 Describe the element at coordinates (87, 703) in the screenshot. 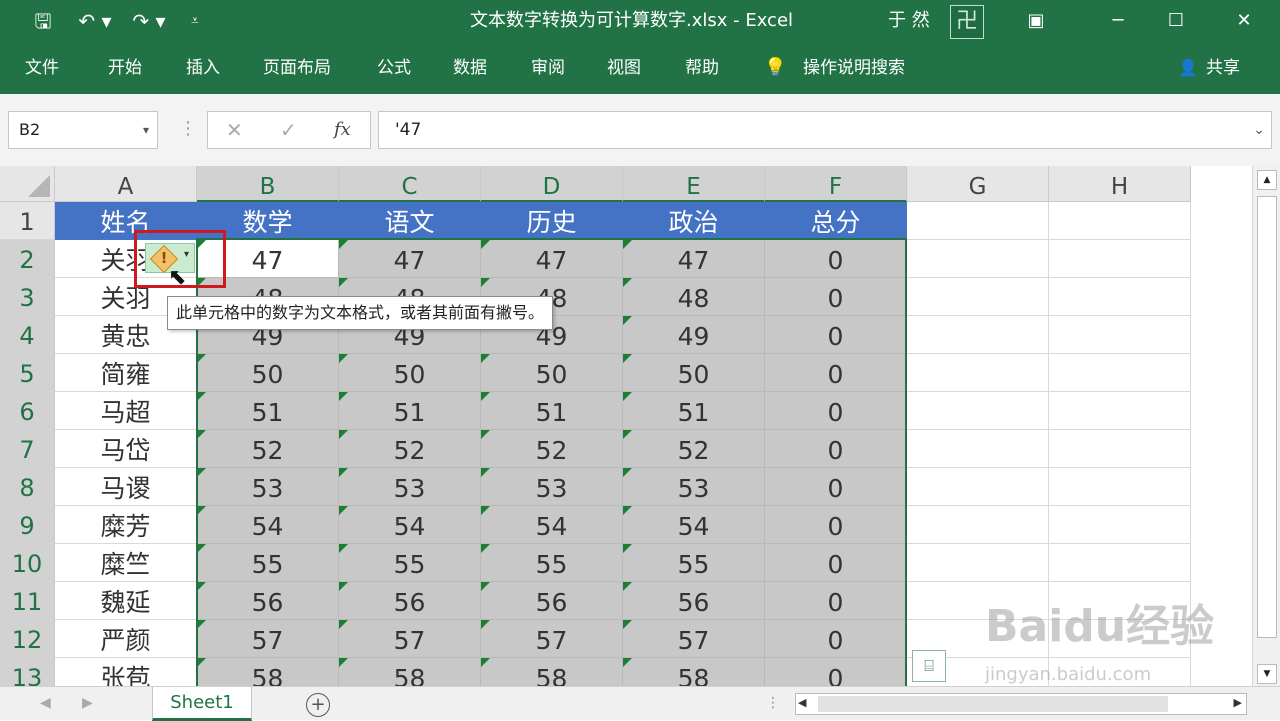

I see `sheet-next-icon: ▶` at that location.